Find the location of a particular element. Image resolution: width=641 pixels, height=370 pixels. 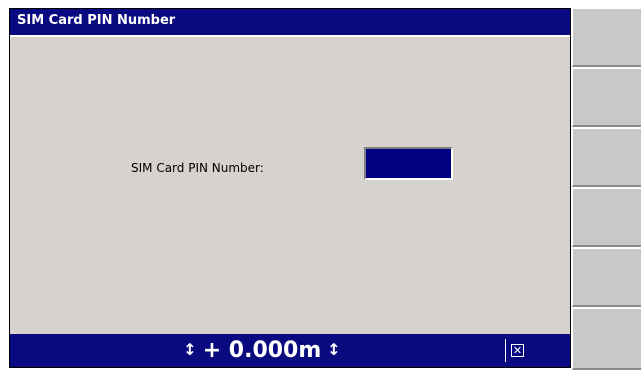

height-readout: ↕ + 0.000m ↕ is located at coordinates (262, 350).